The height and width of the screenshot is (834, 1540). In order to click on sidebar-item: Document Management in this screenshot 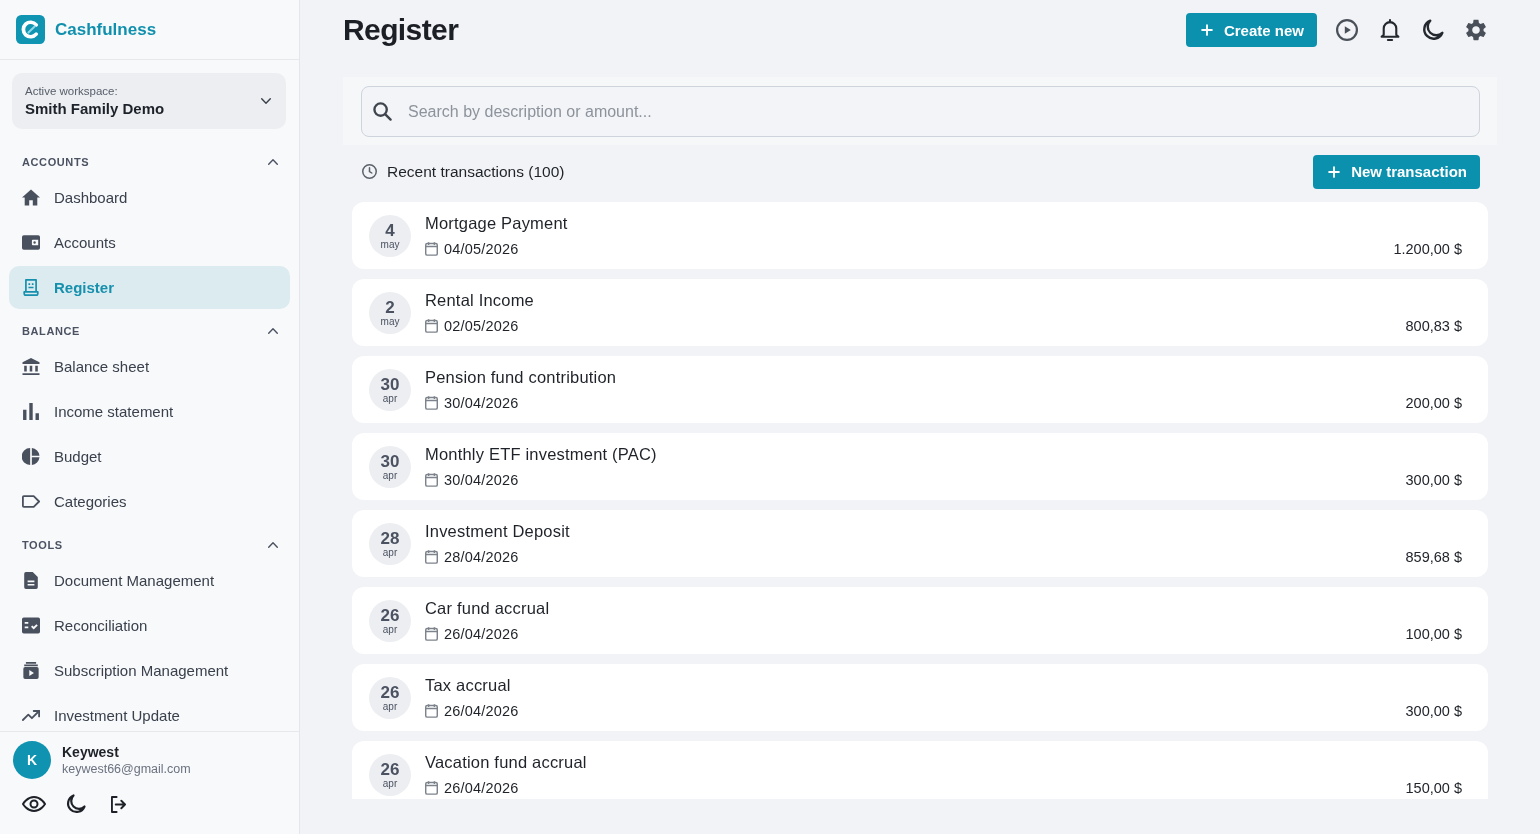, I will do `click(149, 580)`.